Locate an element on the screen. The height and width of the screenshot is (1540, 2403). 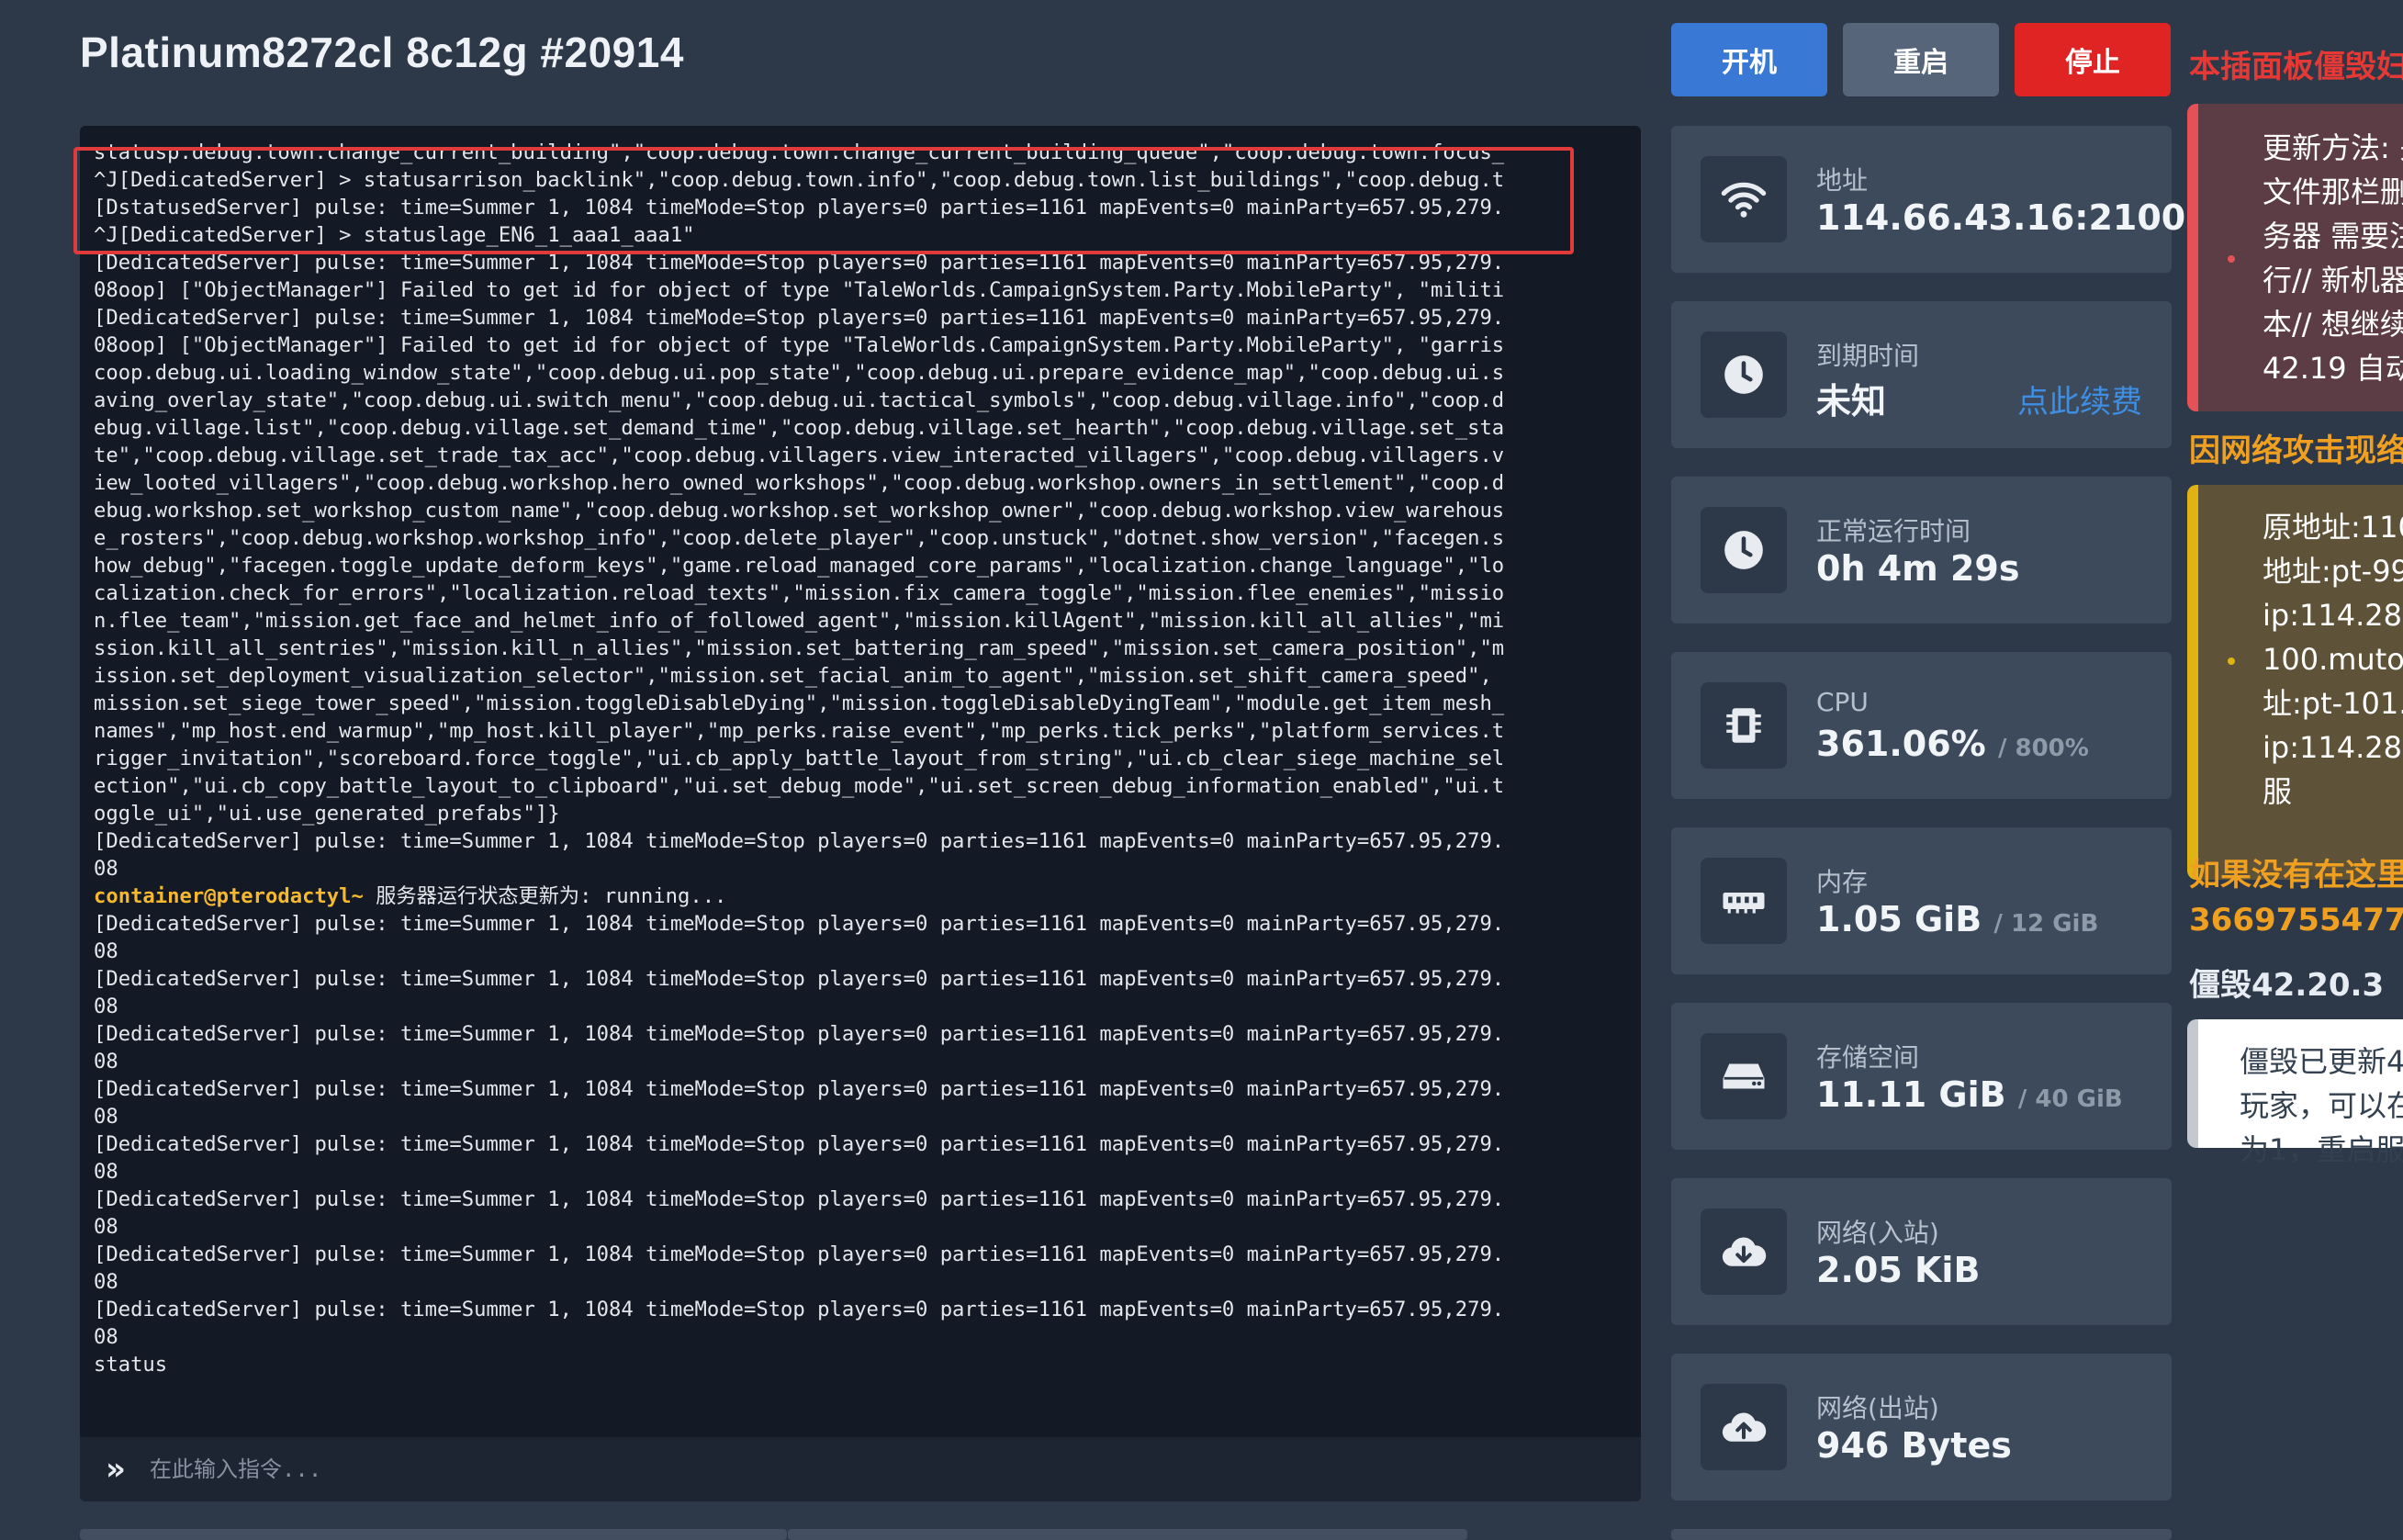
renew-link: 点此续费 is located at coordinates (2079, 399).